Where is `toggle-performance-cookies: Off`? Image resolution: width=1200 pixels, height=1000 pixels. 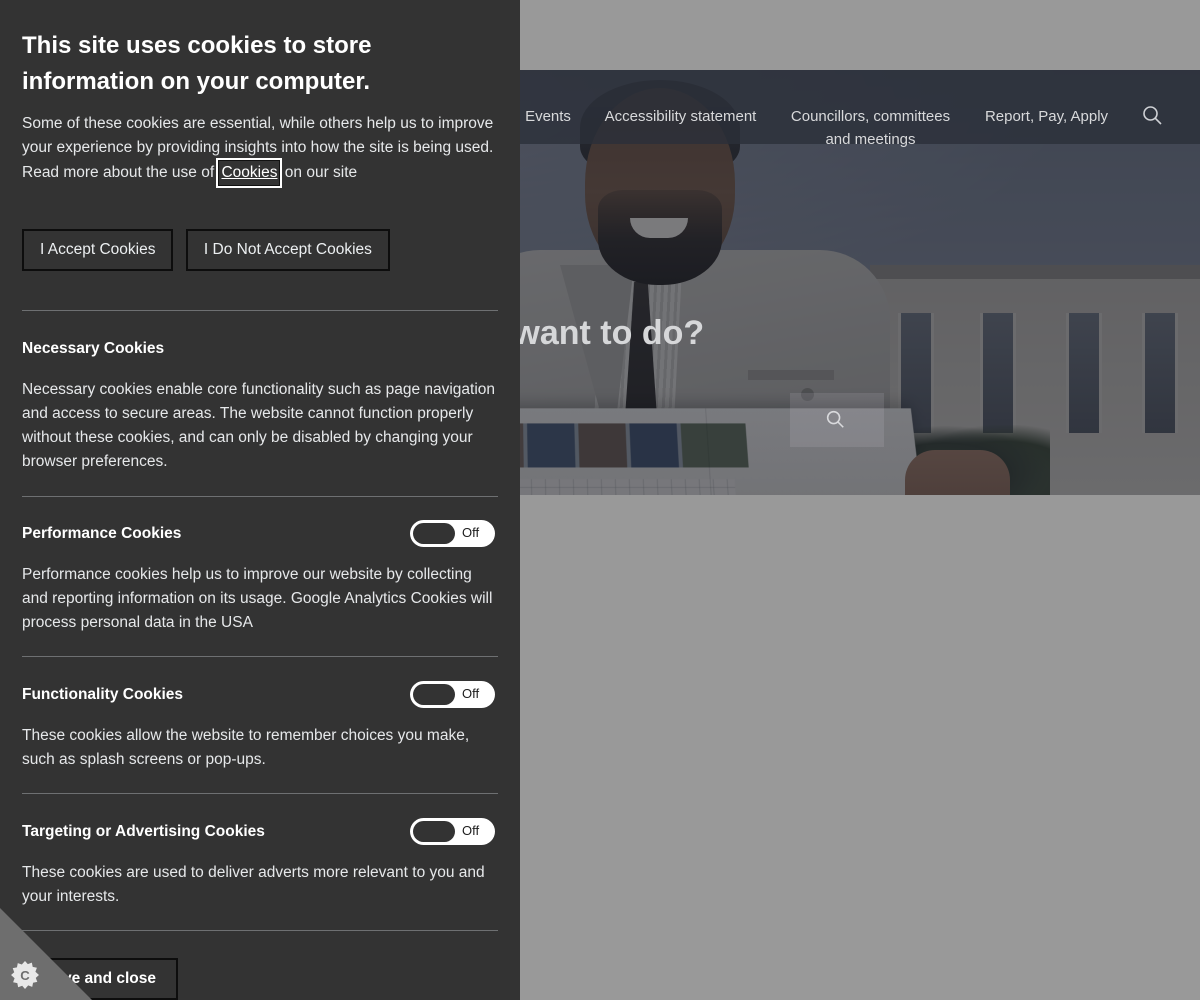 toggle-performance-cookies: Off is located at coordinates (452, 533).